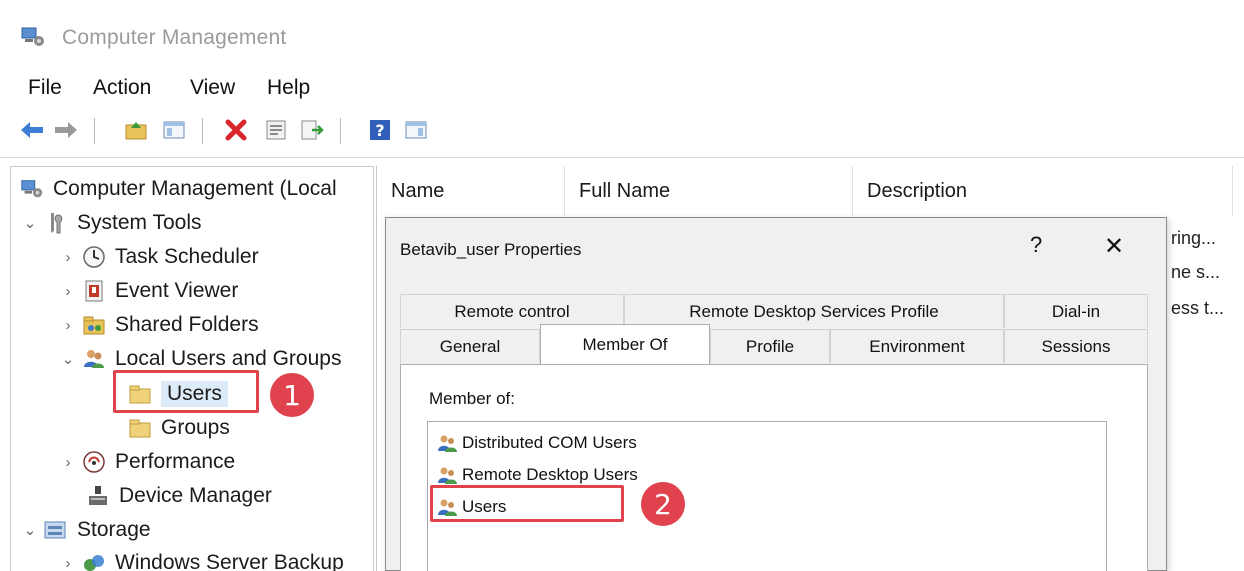 Image resolution: width=1244 pixels, height=571 pixels. Describe the element at coordinates (1043, 191) in the screenshot. I see `column-header-description: Description` at that location.